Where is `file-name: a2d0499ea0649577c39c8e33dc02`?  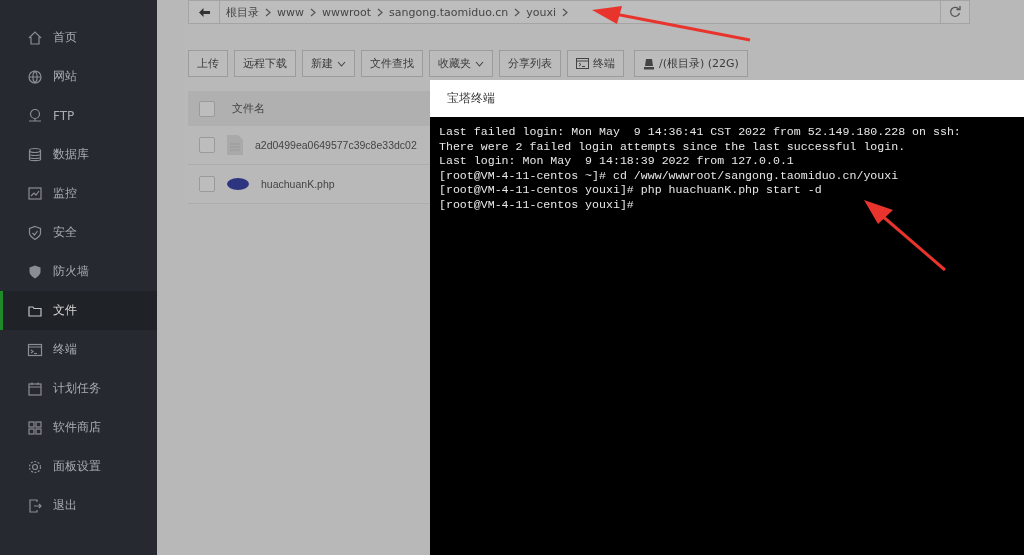
file-name: a2d0499ea0649577c39c8e33dc02 is located at coordinates (336, 145).